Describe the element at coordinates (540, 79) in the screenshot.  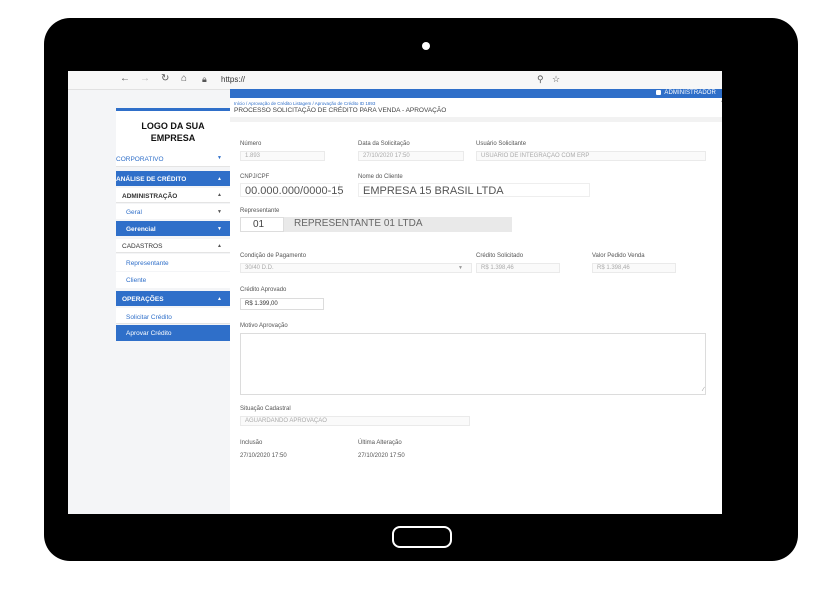
I see `search-icon: ⚲` at that location.